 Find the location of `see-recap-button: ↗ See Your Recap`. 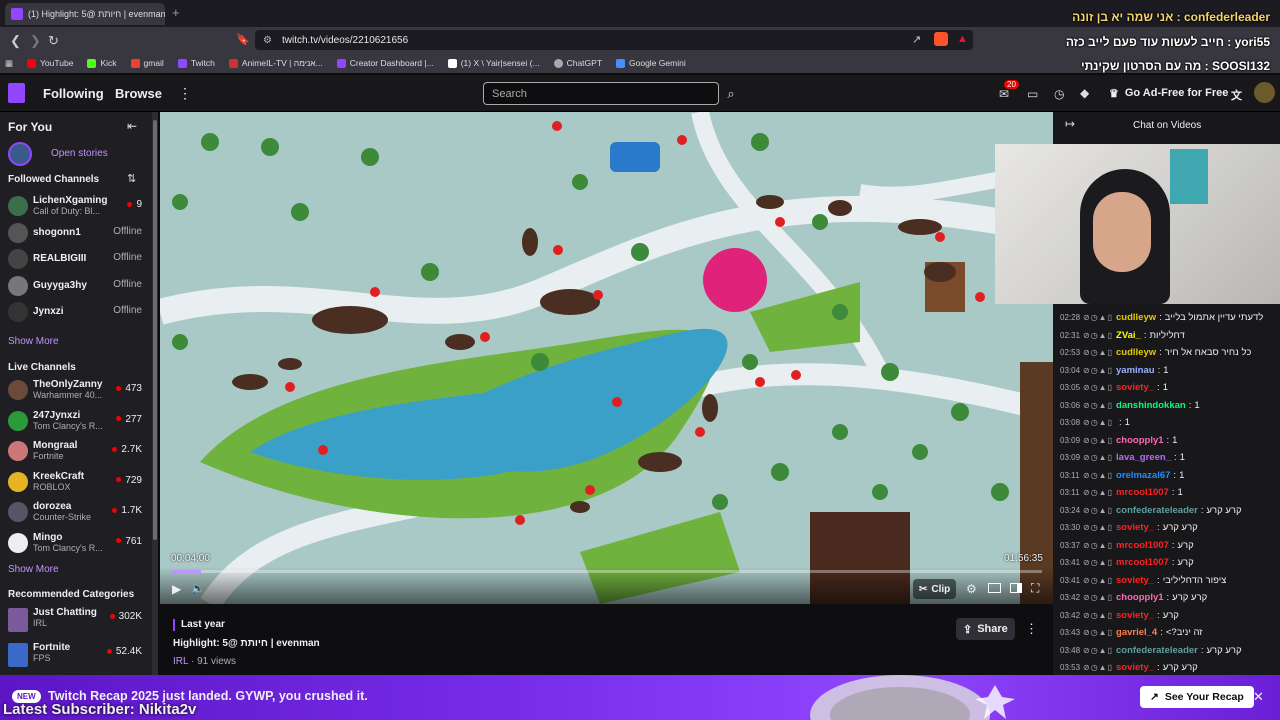

see-recap-button: ↗ See Your Recap is located at coordinates (1197, 697).